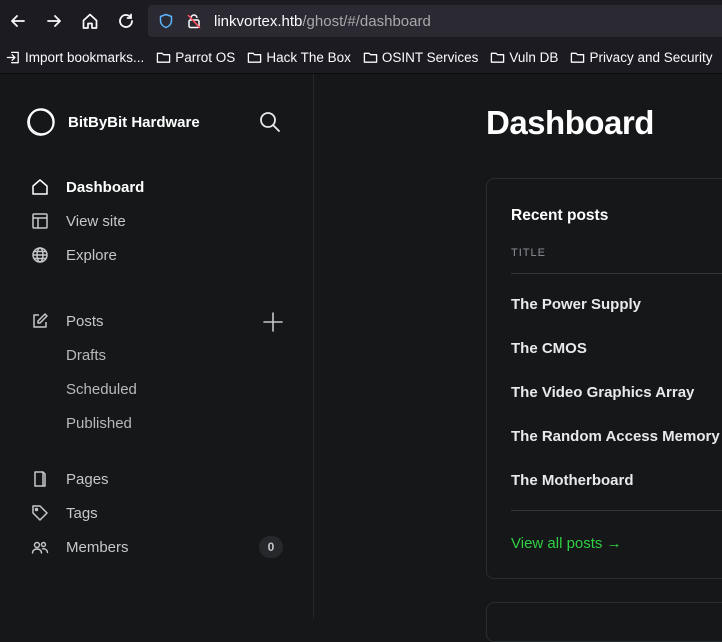 This screenshot has width=722, height=642. Describe the element at coordinates (158, 221) in the screenshot. I see `sidebar-item-view-site: View site` at that location.